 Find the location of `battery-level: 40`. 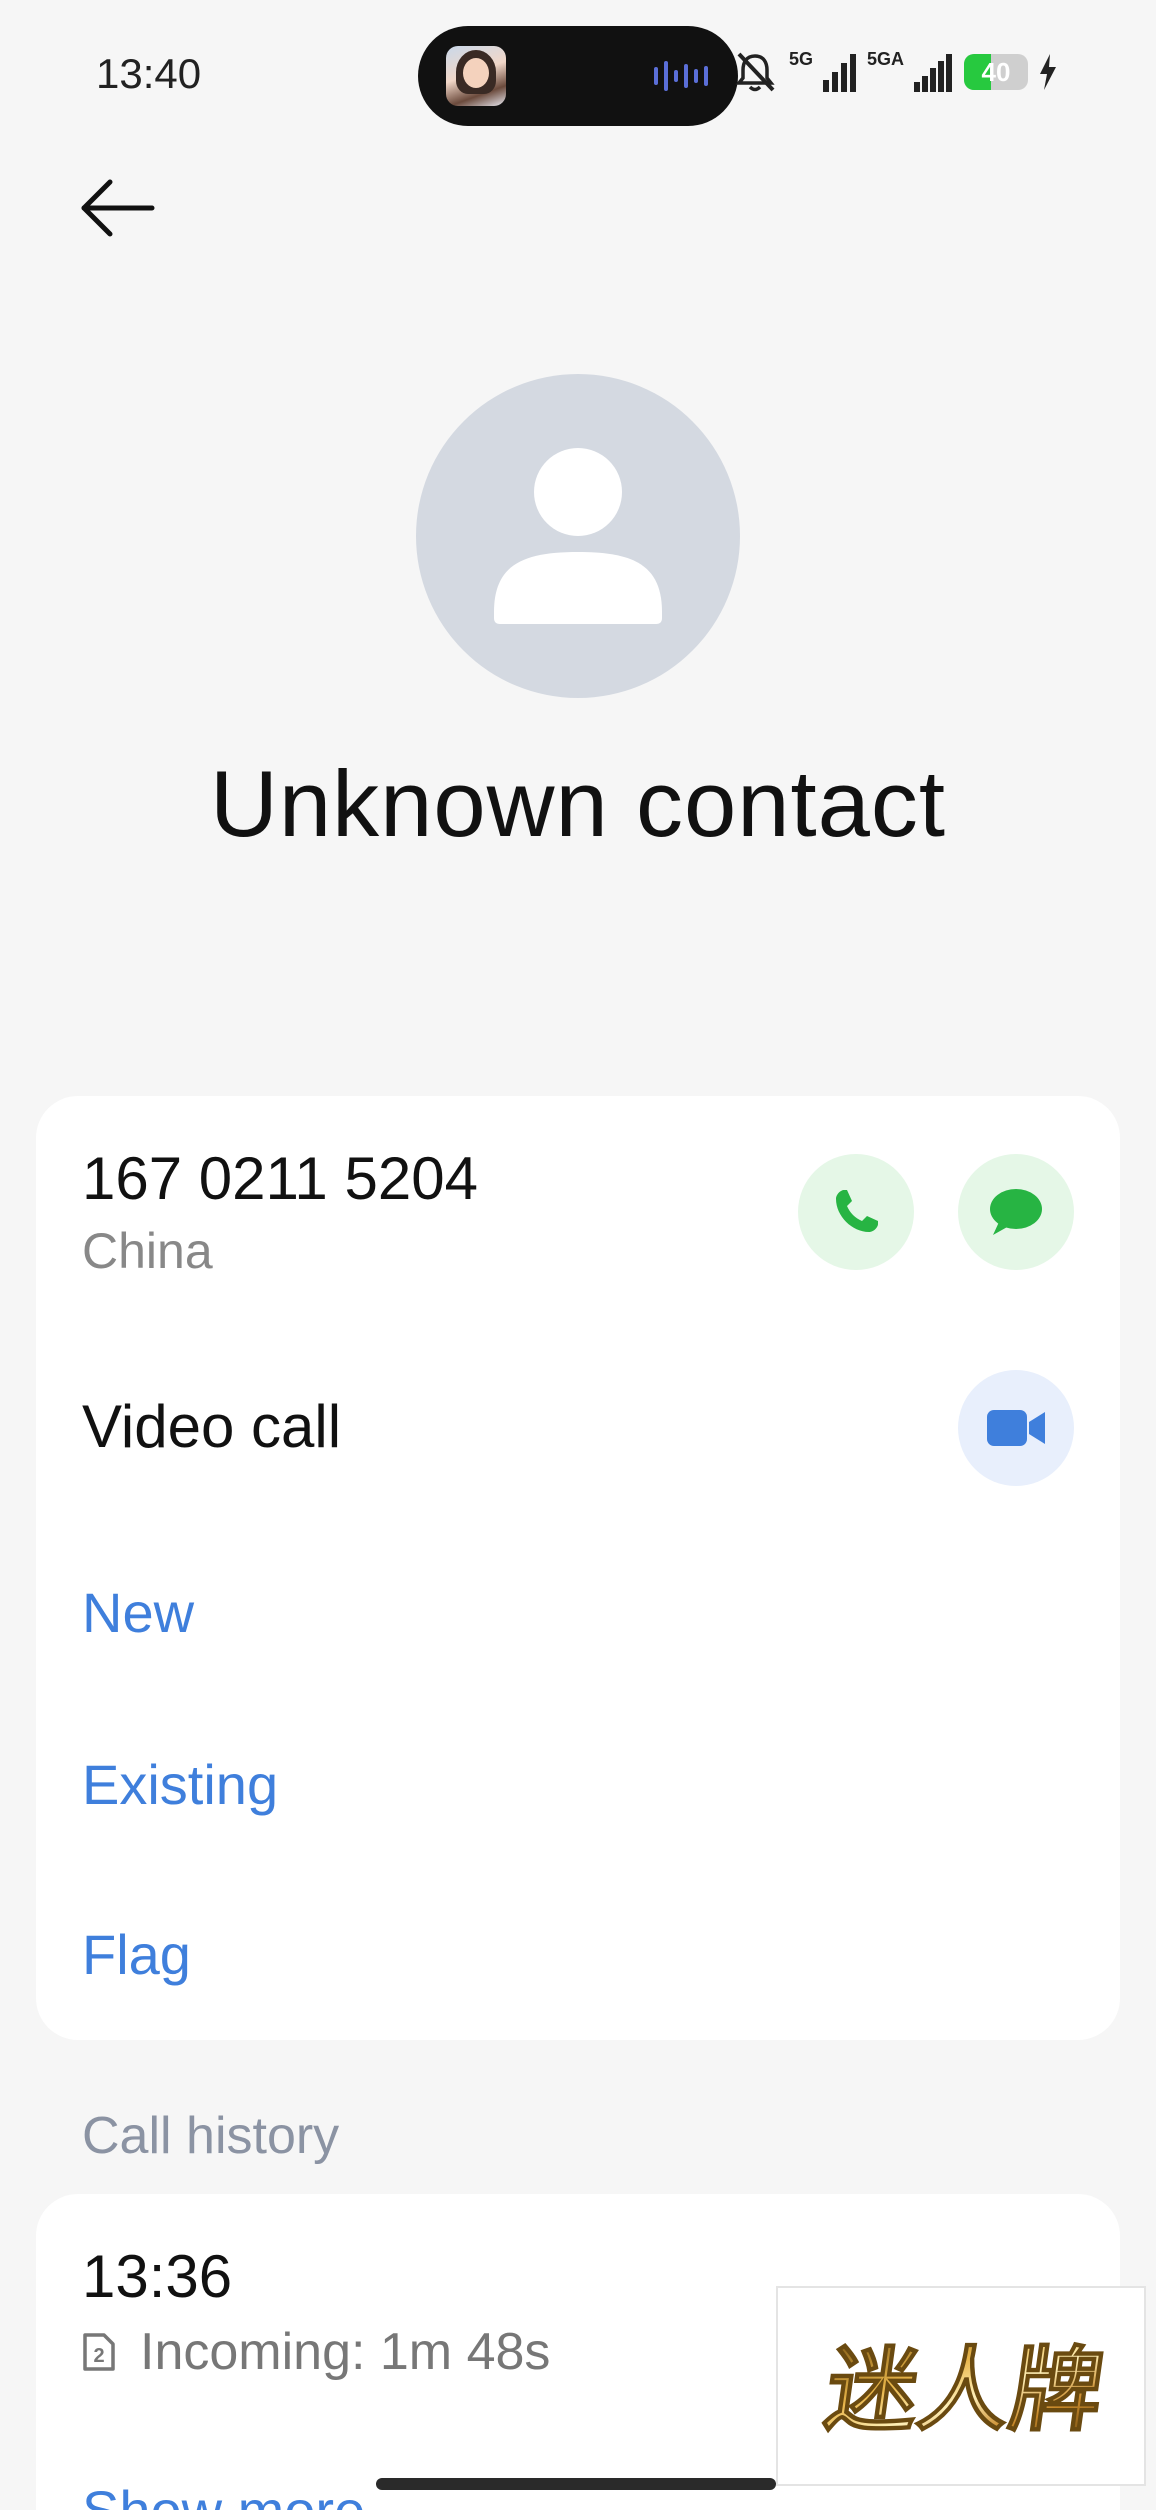

battery-level: 40 is located at coordinates (996, 71).